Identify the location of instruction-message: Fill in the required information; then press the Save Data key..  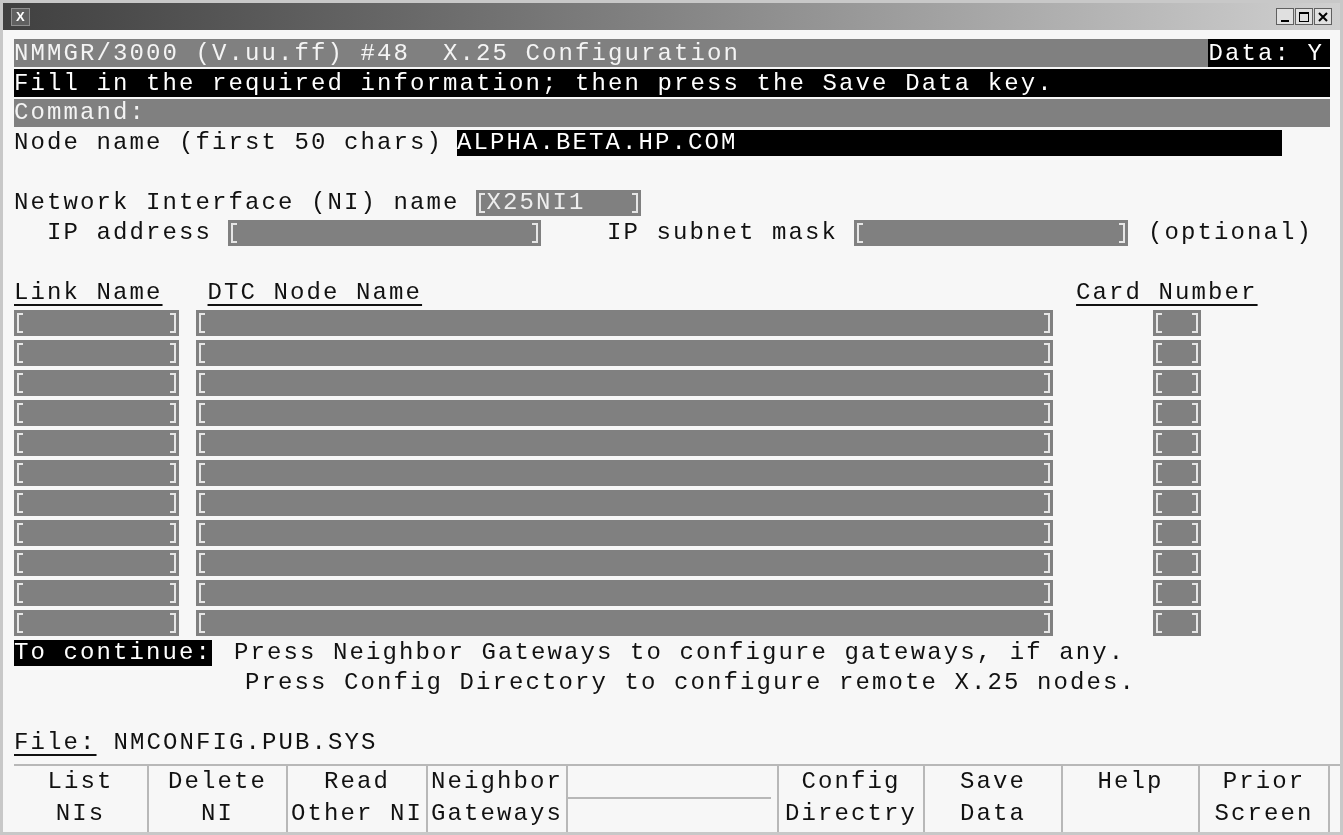
(672, 83).